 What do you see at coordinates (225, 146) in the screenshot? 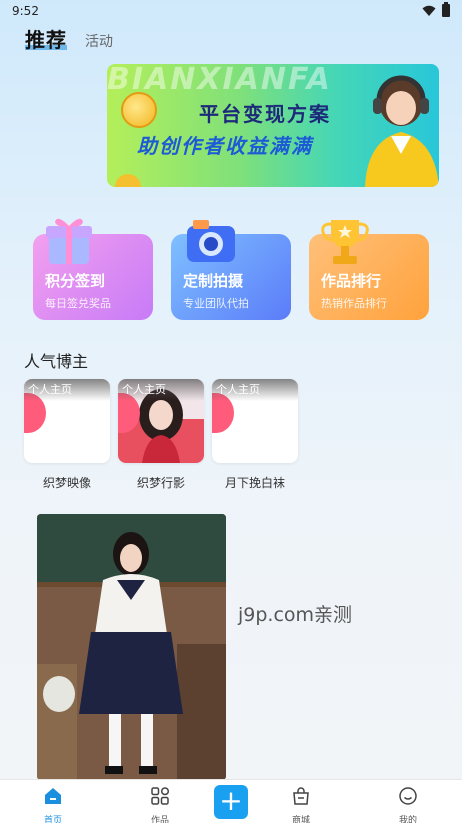
I see `banner-subheadline: 助创作者收益满满` at bounding box center [225, 146].